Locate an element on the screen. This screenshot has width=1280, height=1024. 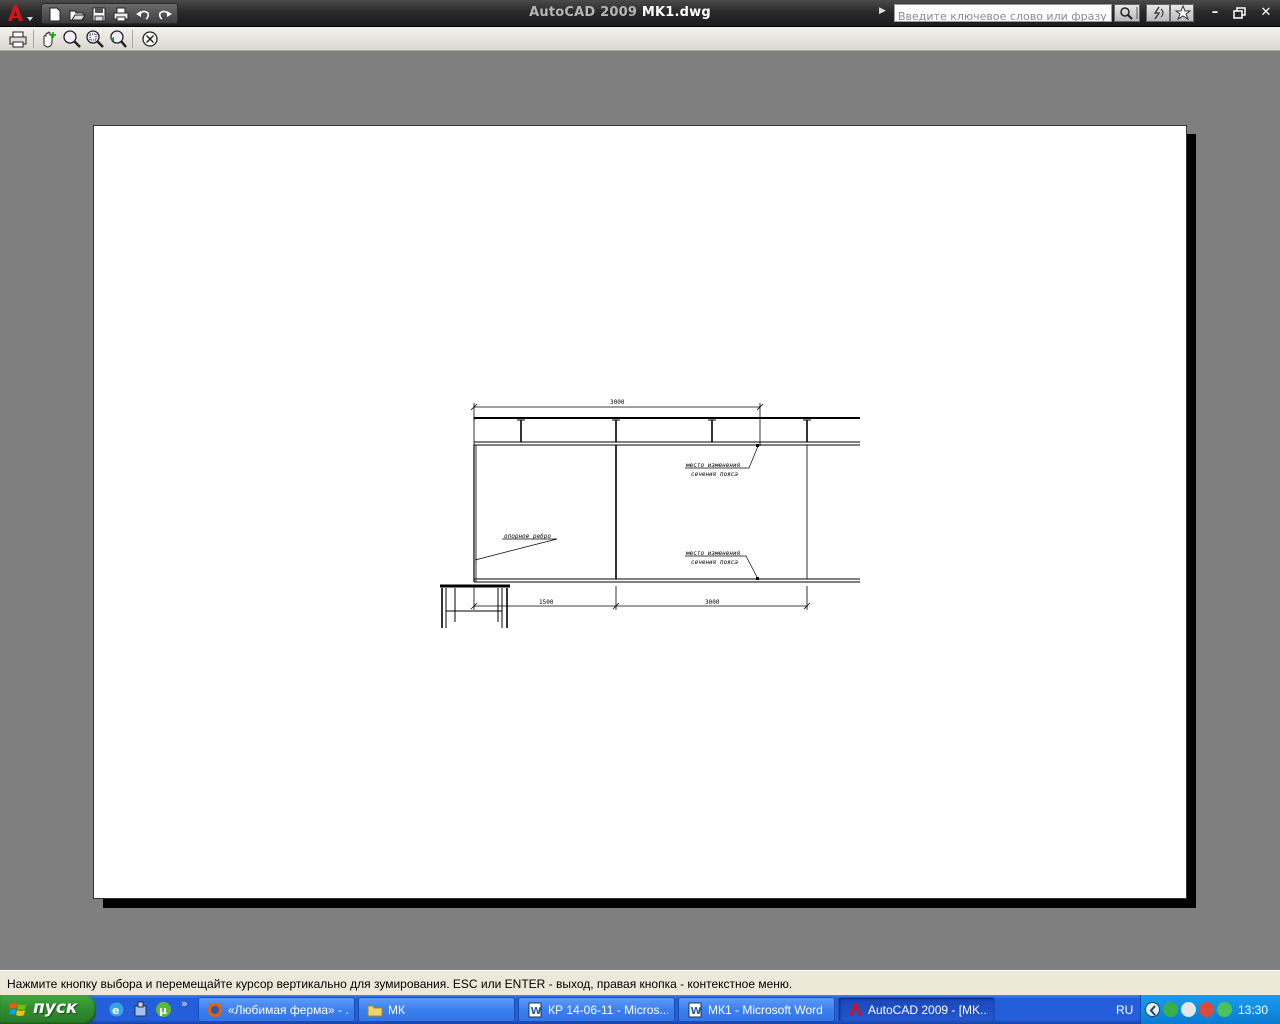
dimension-bottom-right-label: 3000 is located at coordinates (712, 602).